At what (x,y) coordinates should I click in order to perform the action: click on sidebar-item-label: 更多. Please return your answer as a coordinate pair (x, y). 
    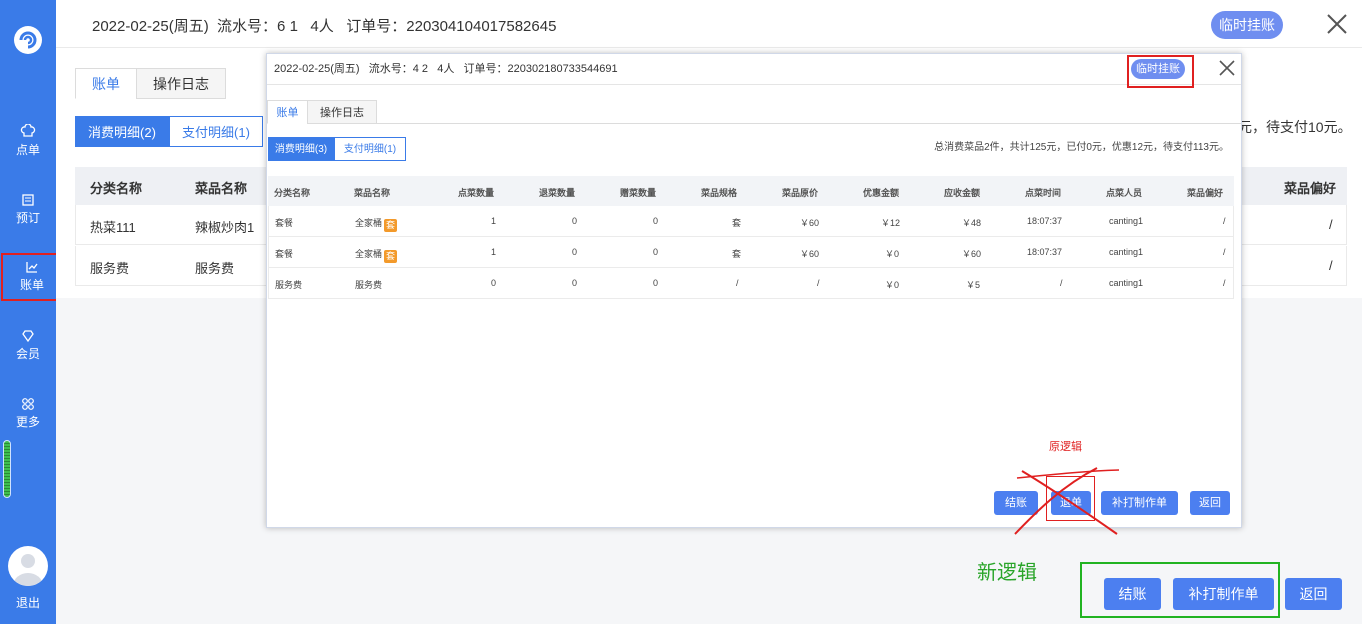
    Looking at the image, I should click on (27, 422).